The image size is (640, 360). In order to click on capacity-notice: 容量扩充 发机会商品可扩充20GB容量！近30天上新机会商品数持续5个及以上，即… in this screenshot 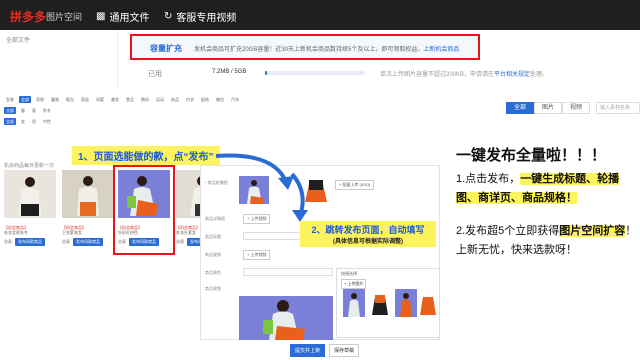, I will do `click(305, 47)`.